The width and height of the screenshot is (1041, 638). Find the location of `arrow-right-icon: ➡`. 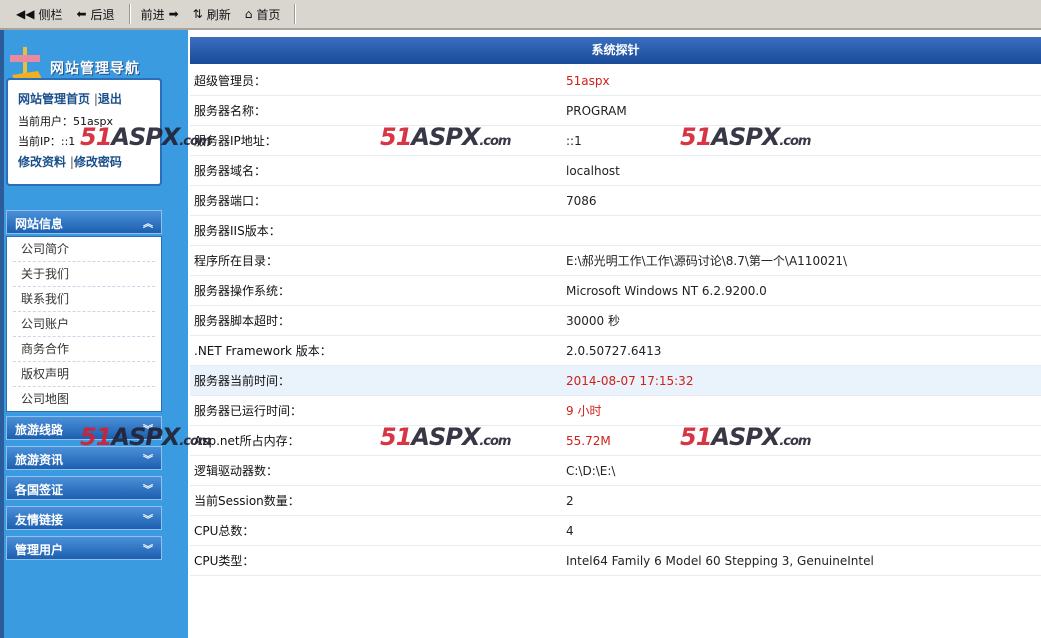

arrow-right-icon: ➡ is located at coordinates (173, 14).